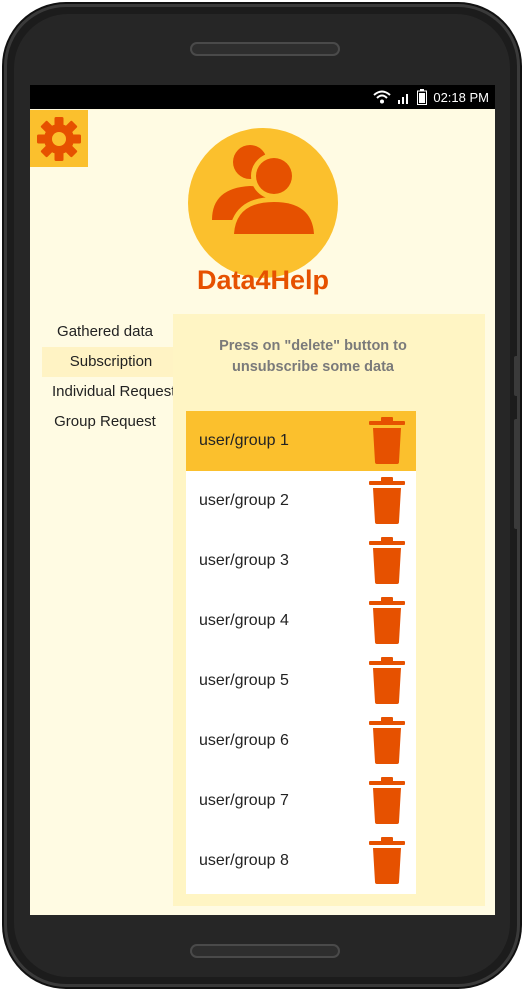  What do you see at coordinates (105, 332) in the screenshot?
I see `menu-item-gathered-data: Gathered data` at bounding box center [105, 332].